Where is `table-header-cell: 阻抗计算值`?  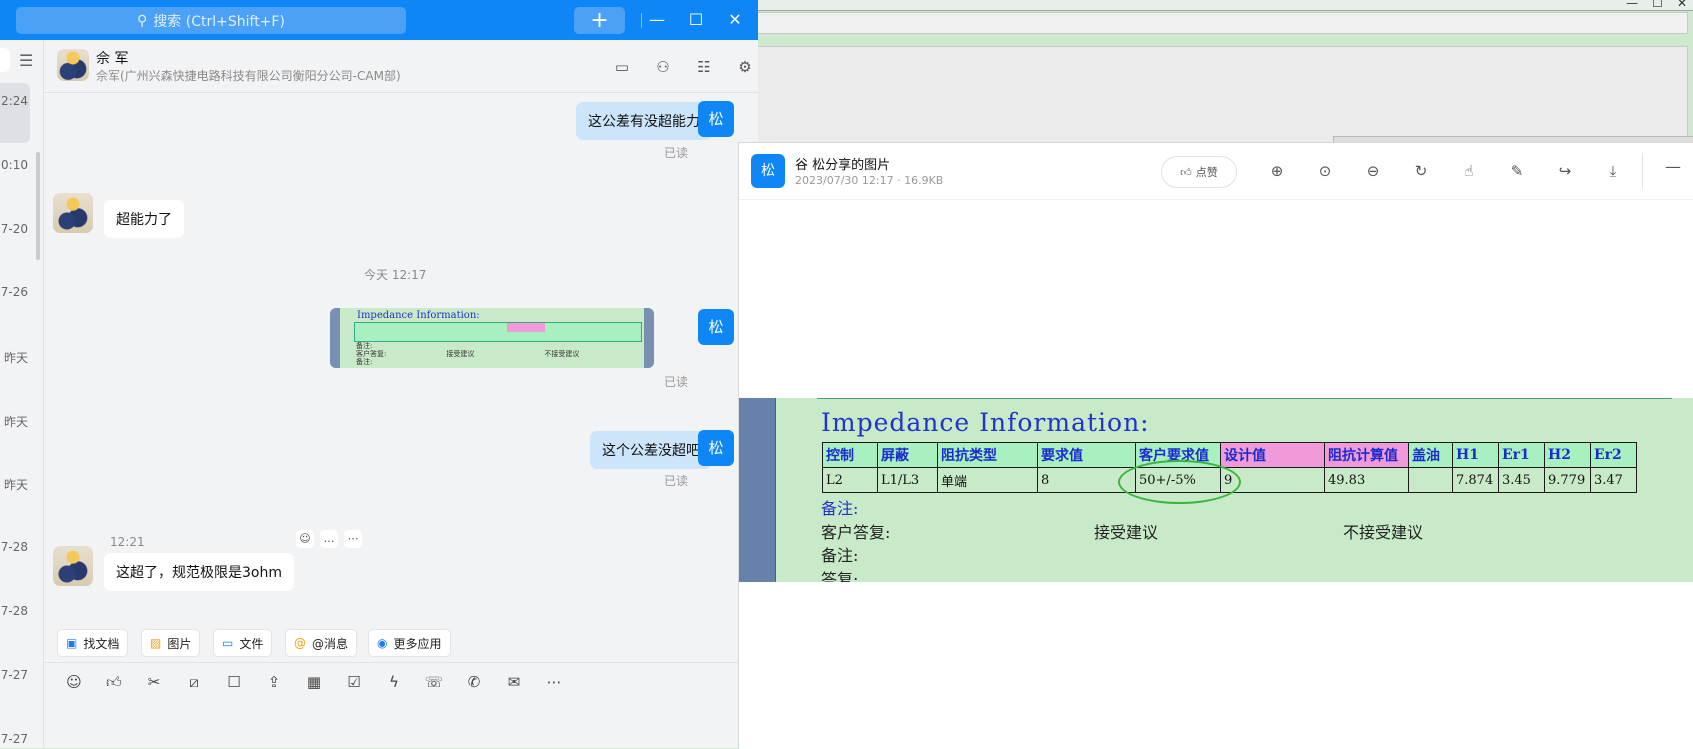 table-header-cell: 阻抗计算值 is located at coordinates (1366, 455).